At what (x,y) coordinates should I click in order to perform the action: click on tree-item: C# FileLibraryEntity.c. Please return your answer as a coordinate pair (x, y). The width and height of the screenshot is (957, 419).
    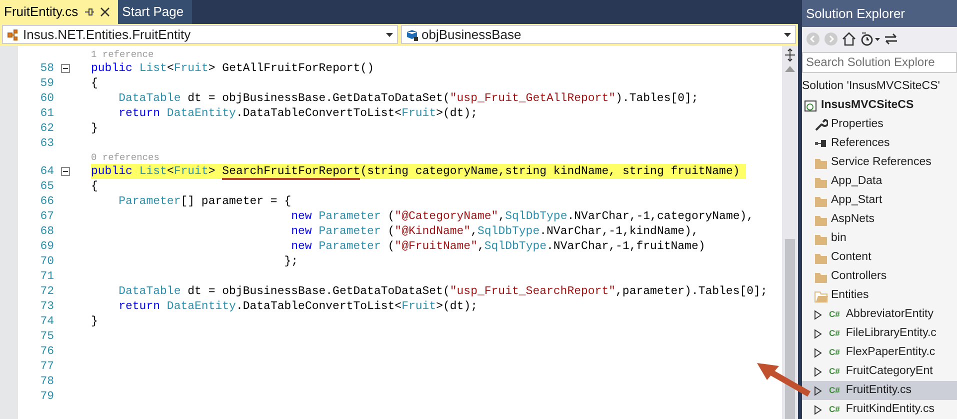
    Looking at the image, I should click on (879, 333).